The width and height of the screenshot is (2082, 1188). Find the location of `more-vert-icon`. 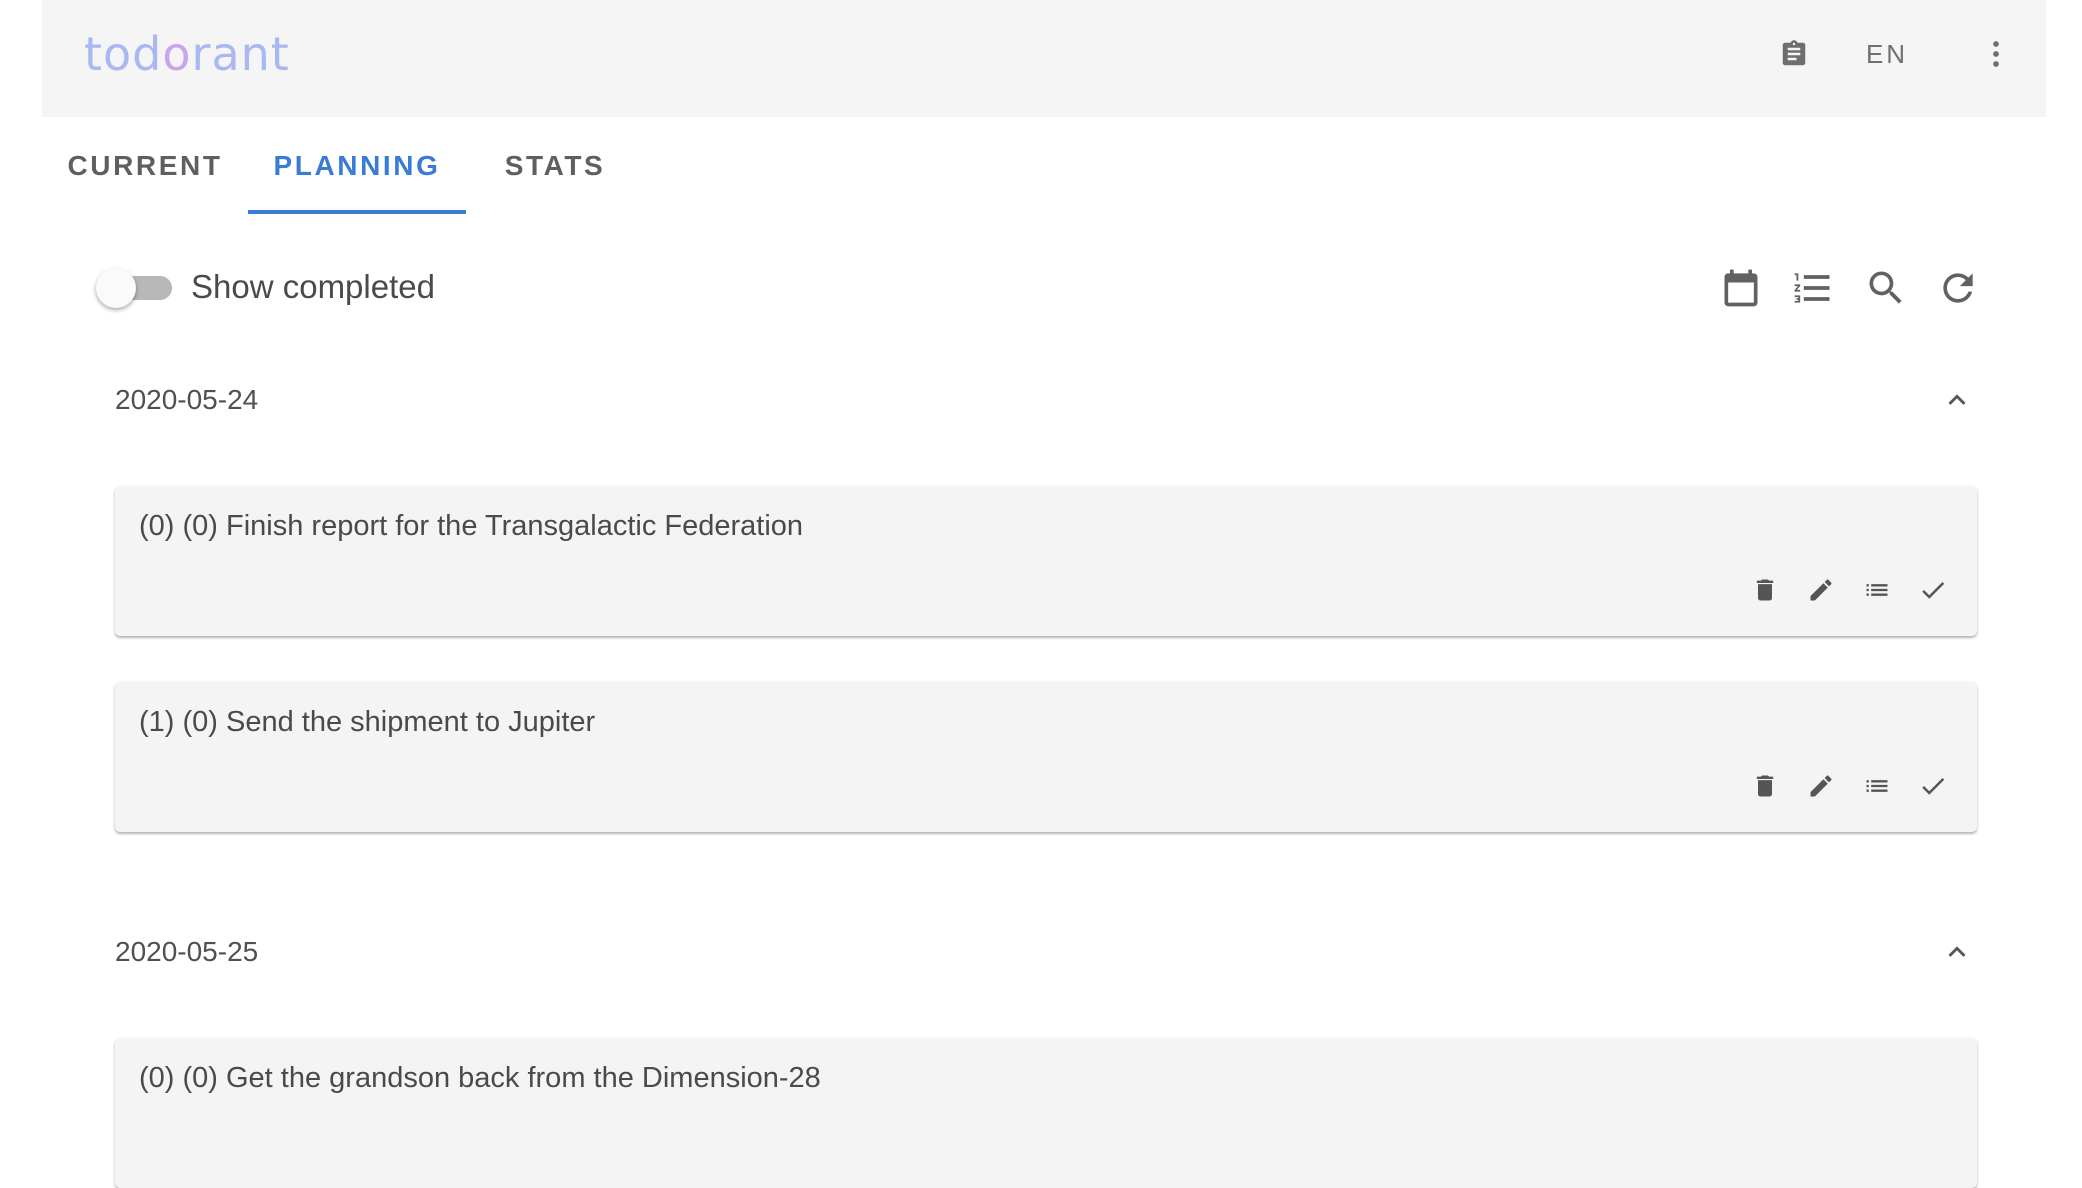

more-vert-icon is located at coordinates (1996, 54).